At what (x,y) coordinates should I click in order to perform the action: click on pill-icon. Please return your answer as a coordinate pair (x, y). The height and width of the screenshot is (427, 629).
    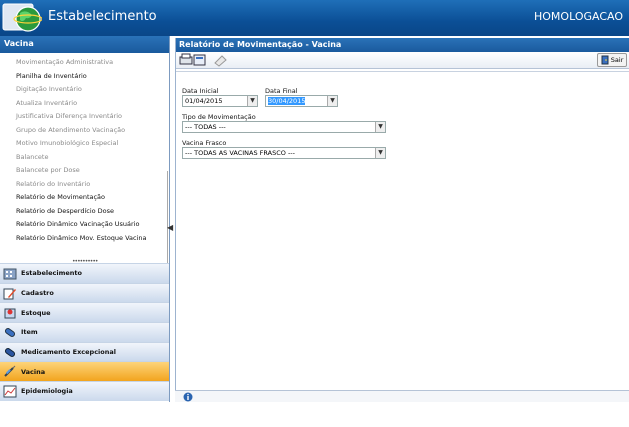
    Looking at the image, I should click on (10, 332).